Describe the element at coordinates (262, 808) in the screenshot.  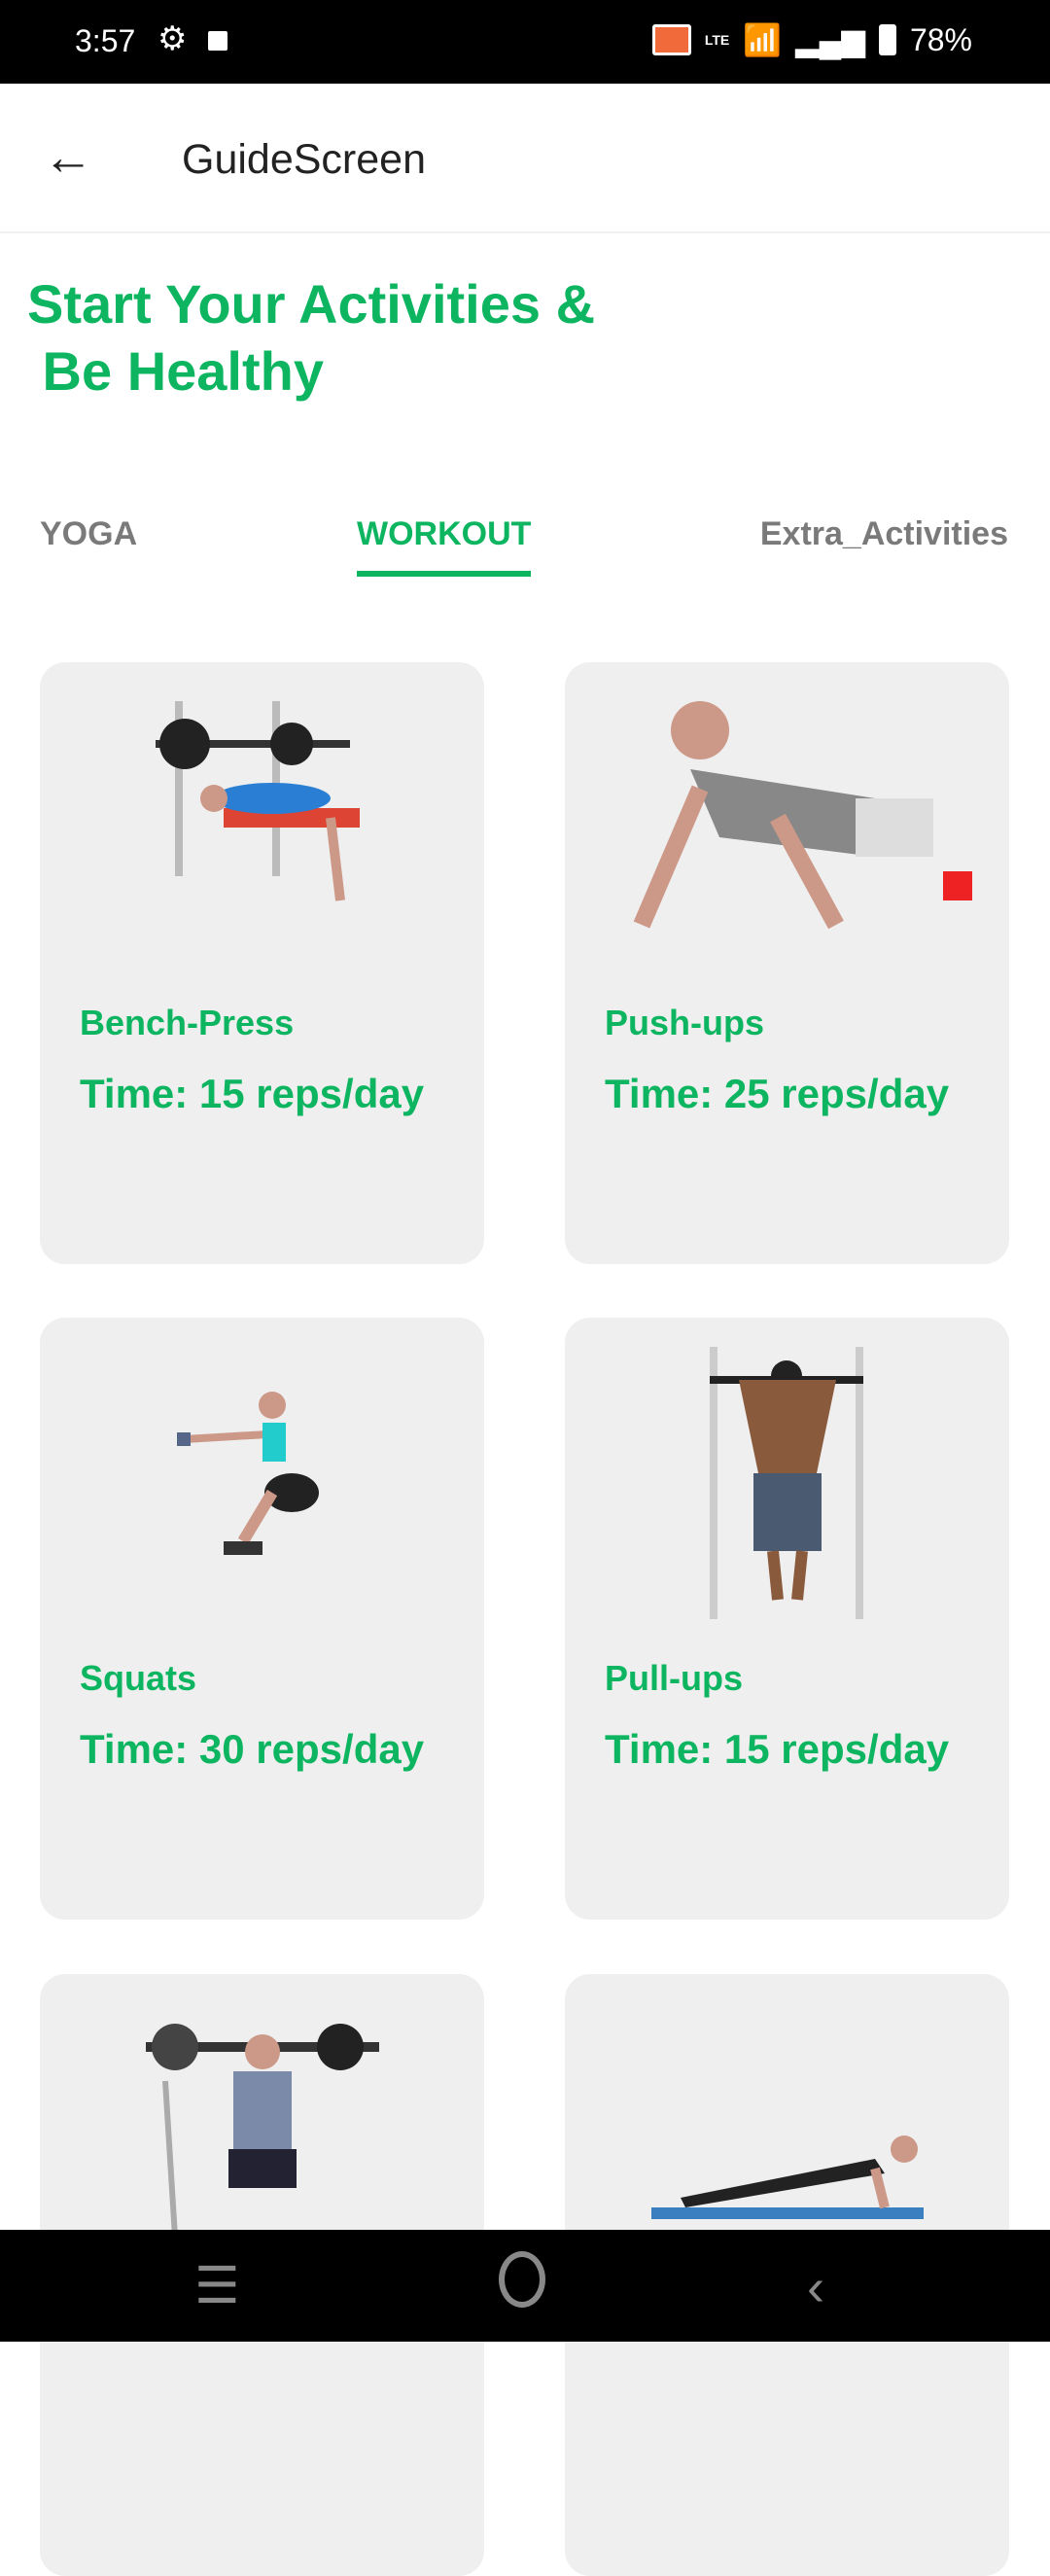
I see `bench-press-image` at that location.